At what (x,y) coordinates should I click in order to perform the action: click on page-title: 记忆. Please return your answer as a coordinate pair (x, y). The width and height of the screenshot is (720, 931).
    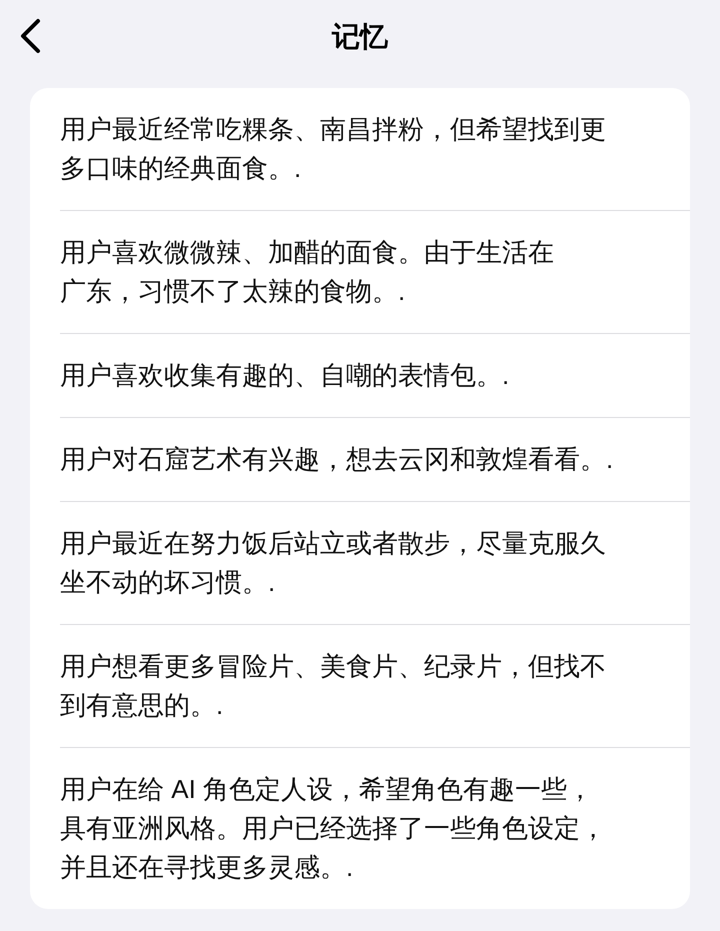
    Looking at the image, I should click on (360, 37).